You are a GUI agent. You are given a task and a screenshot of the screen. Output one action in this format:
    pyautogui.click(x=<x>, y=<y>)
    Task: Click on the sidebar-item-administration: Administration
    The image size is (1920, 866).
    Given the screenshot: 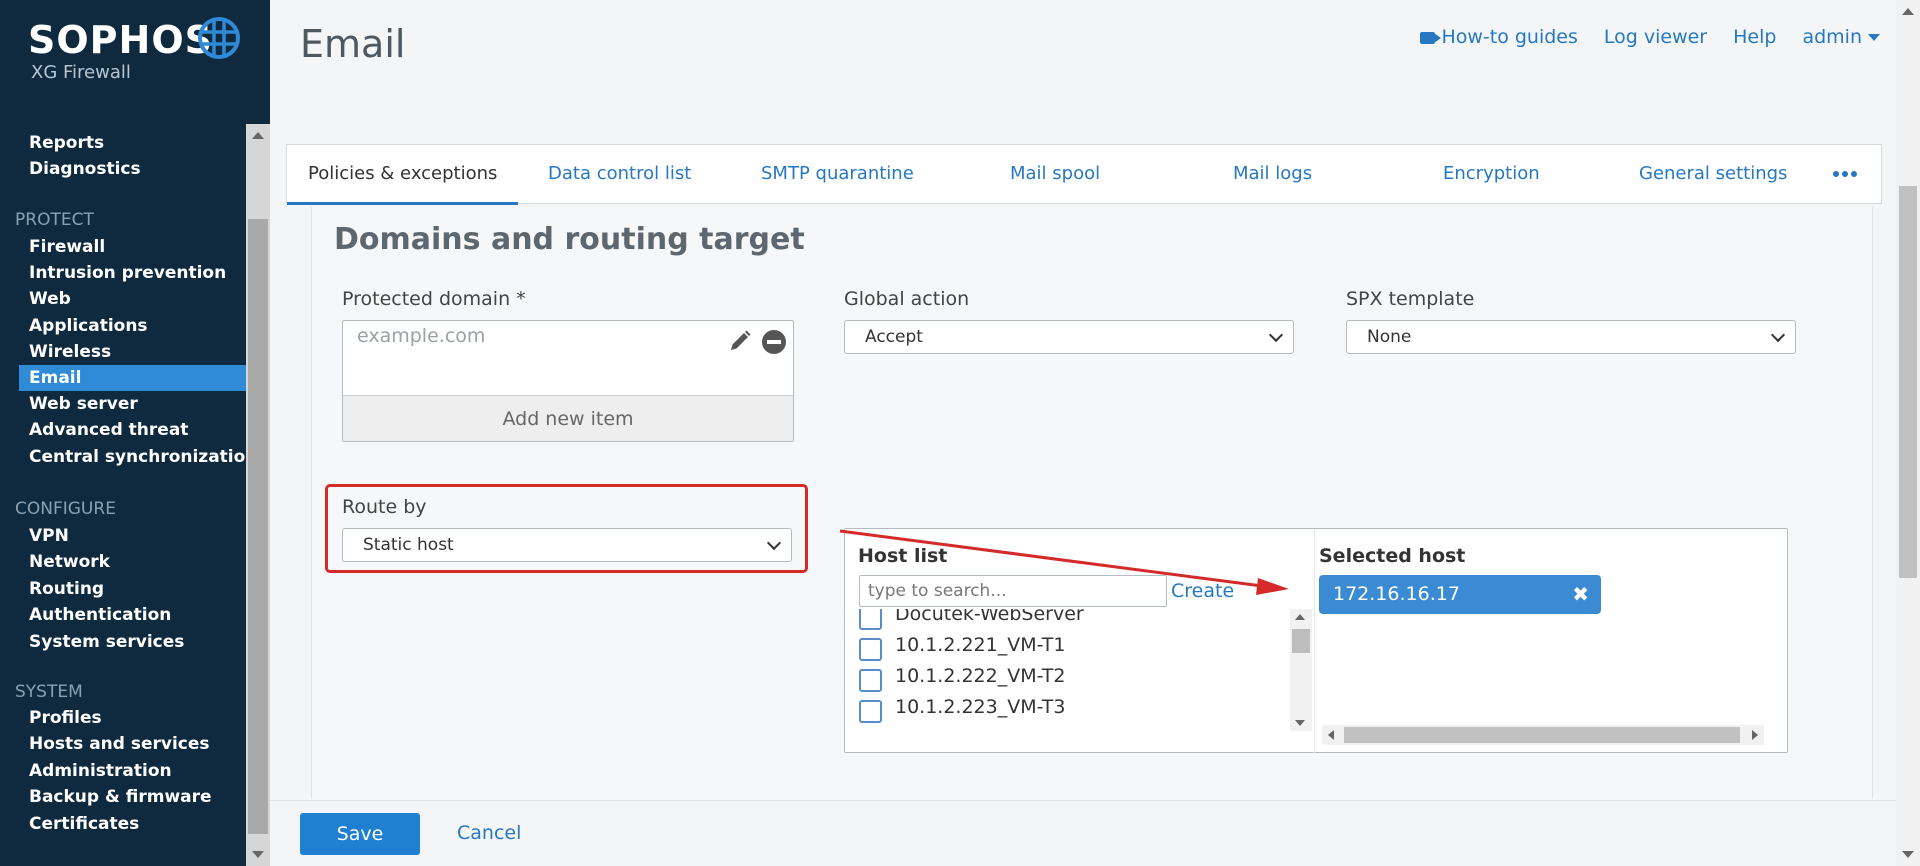 What is the action you would take?
    pyautogui.click(x=132, y=771)
    